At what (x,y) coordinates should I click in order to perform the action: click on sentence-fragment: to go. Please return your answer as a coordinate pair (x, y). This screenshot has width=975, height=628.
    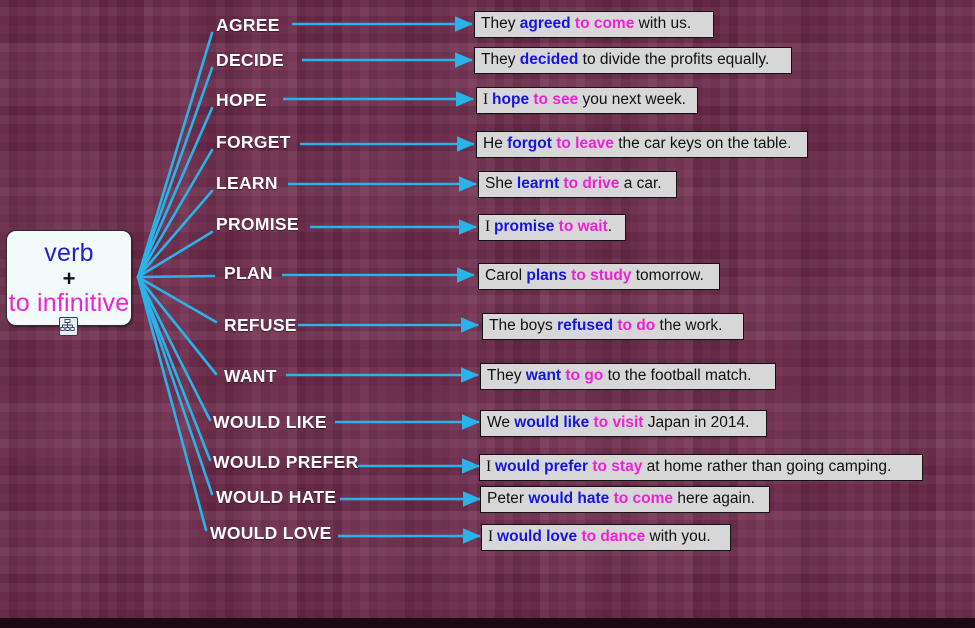
    Looking at the image, I should click on (584, 375).